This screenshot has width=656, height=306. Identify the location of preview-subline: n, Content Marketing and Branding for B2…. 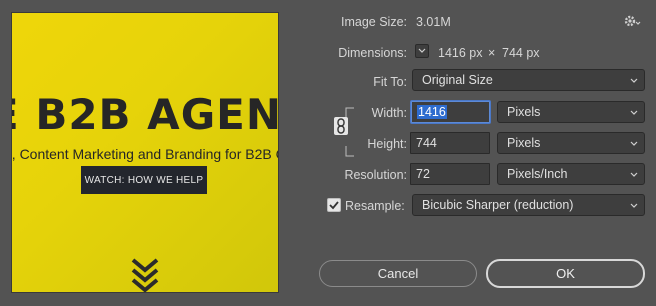
(145, 154).